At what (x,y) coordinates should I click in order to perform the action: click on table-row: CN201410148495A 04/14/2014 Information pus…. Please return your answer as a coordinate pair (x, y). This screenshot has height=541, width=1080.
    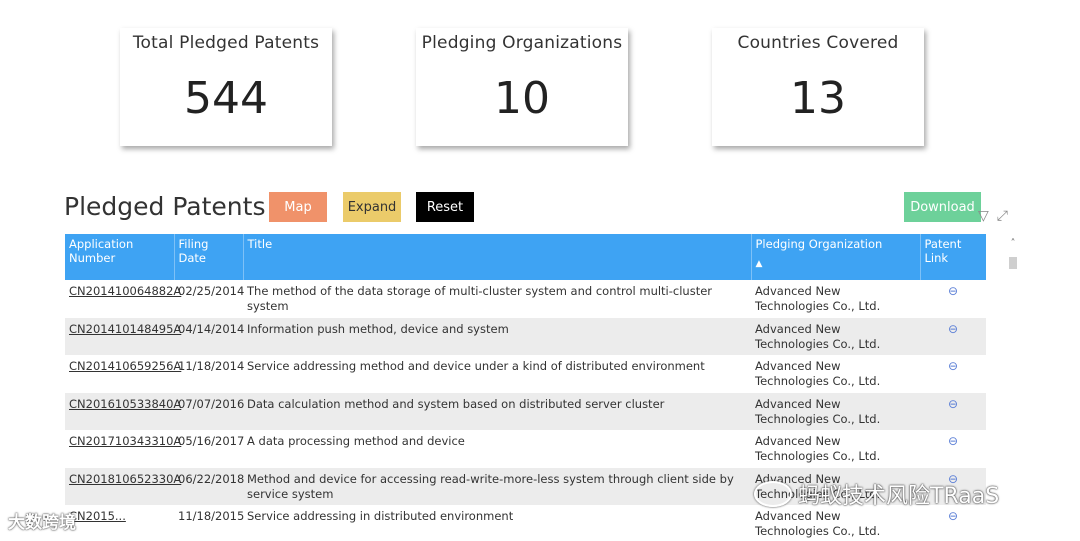
    Looking at the image, I should click on (525, 336).